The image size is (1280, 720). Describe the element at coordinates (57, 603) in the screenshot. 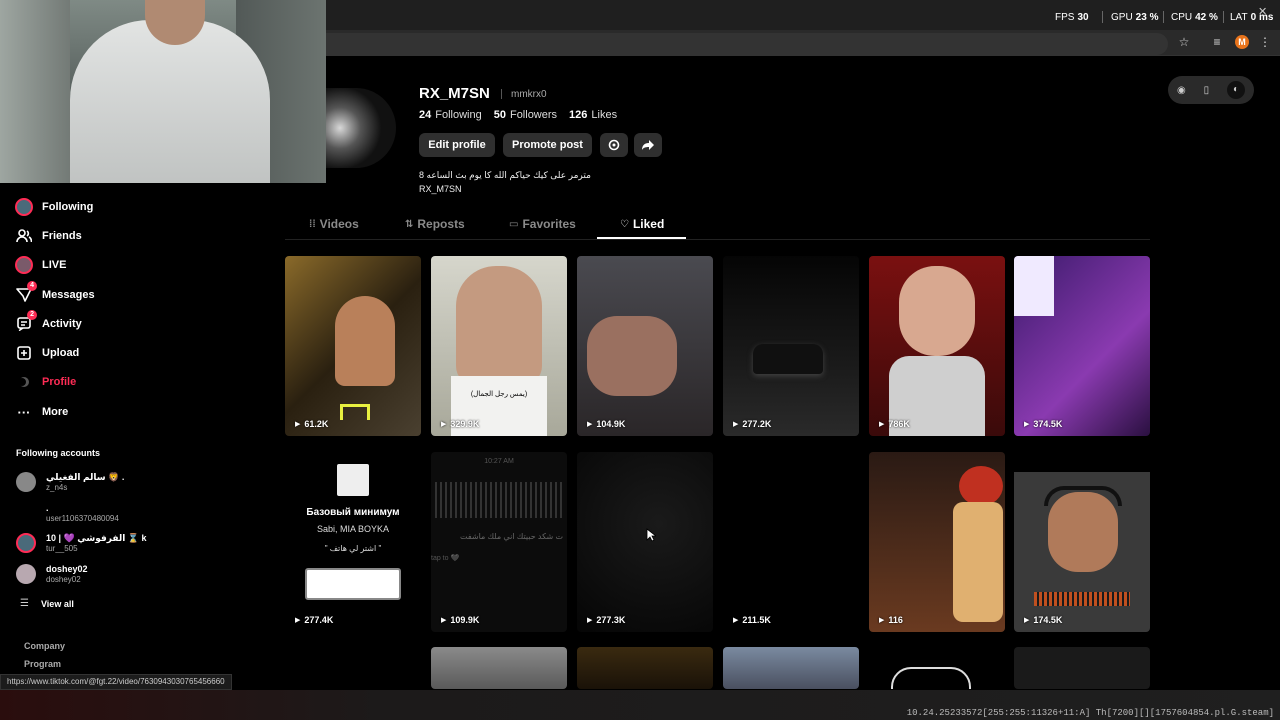

I see `view-all-label: View all` at that location.